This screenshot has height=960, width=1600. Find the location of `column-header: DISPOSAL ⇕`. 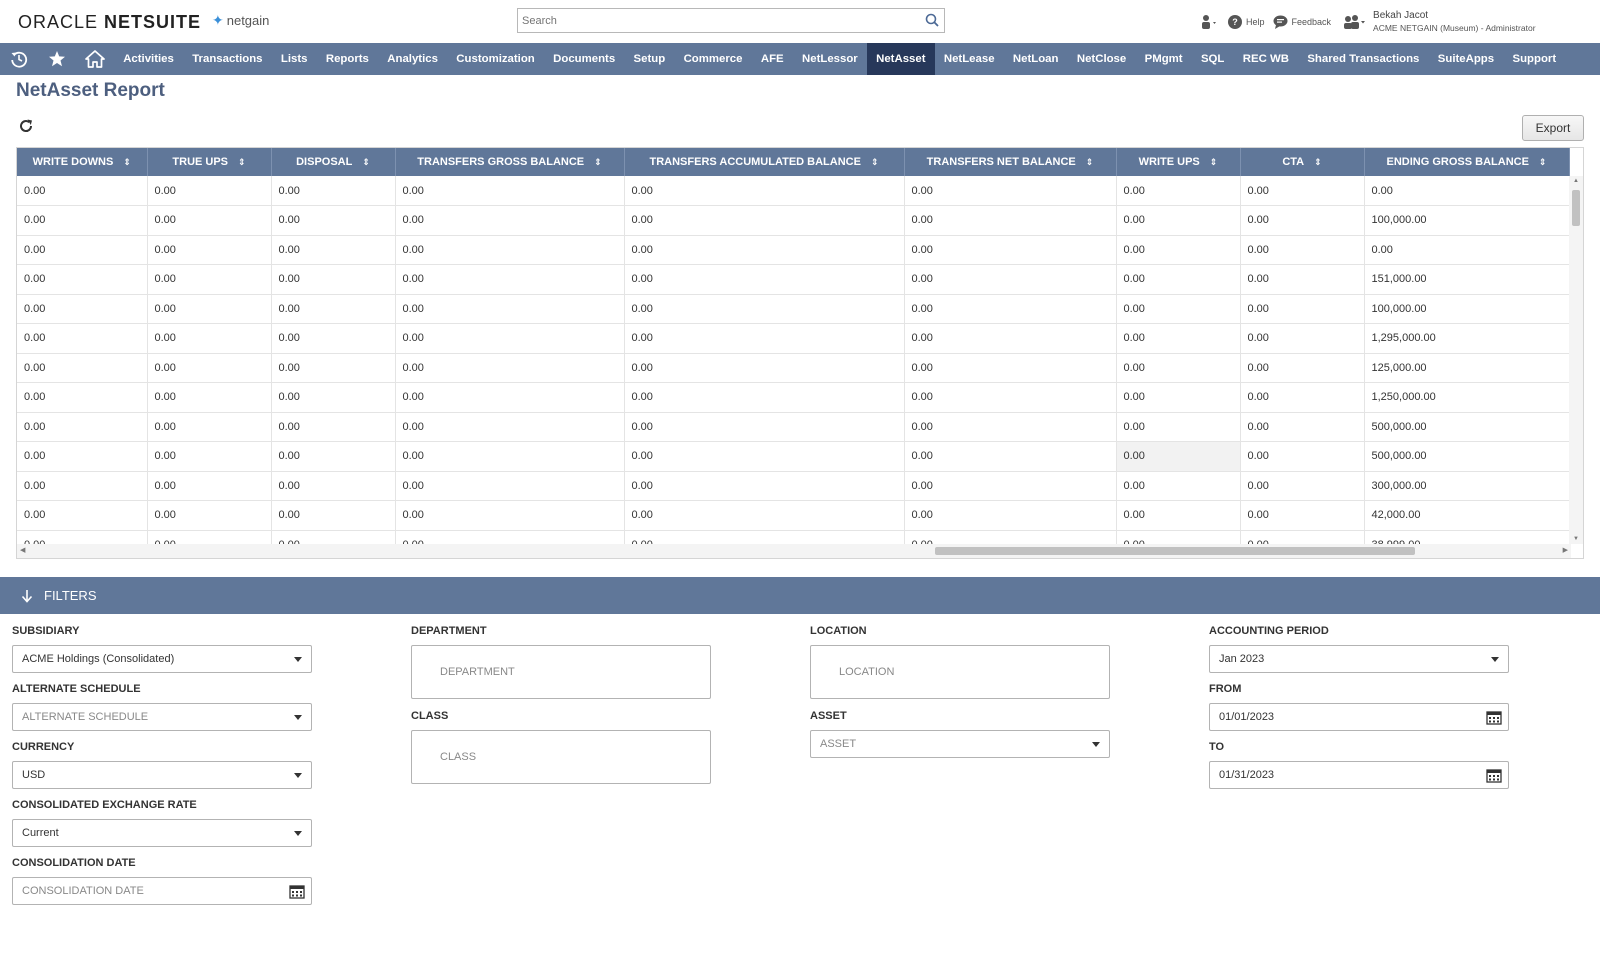

column-header: DISPOSAL ⇕ is located at coordinates (333, 162).